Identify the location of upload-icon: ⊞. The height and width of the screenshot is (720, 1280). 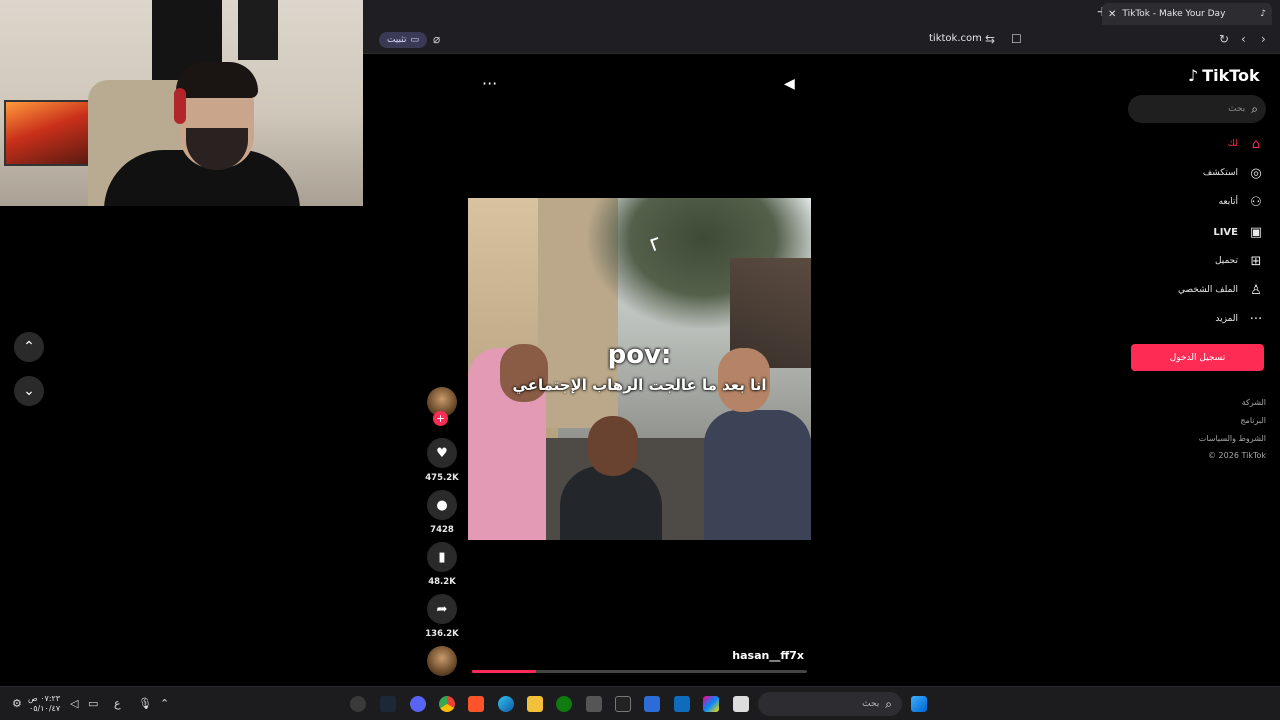
(1256, 261).